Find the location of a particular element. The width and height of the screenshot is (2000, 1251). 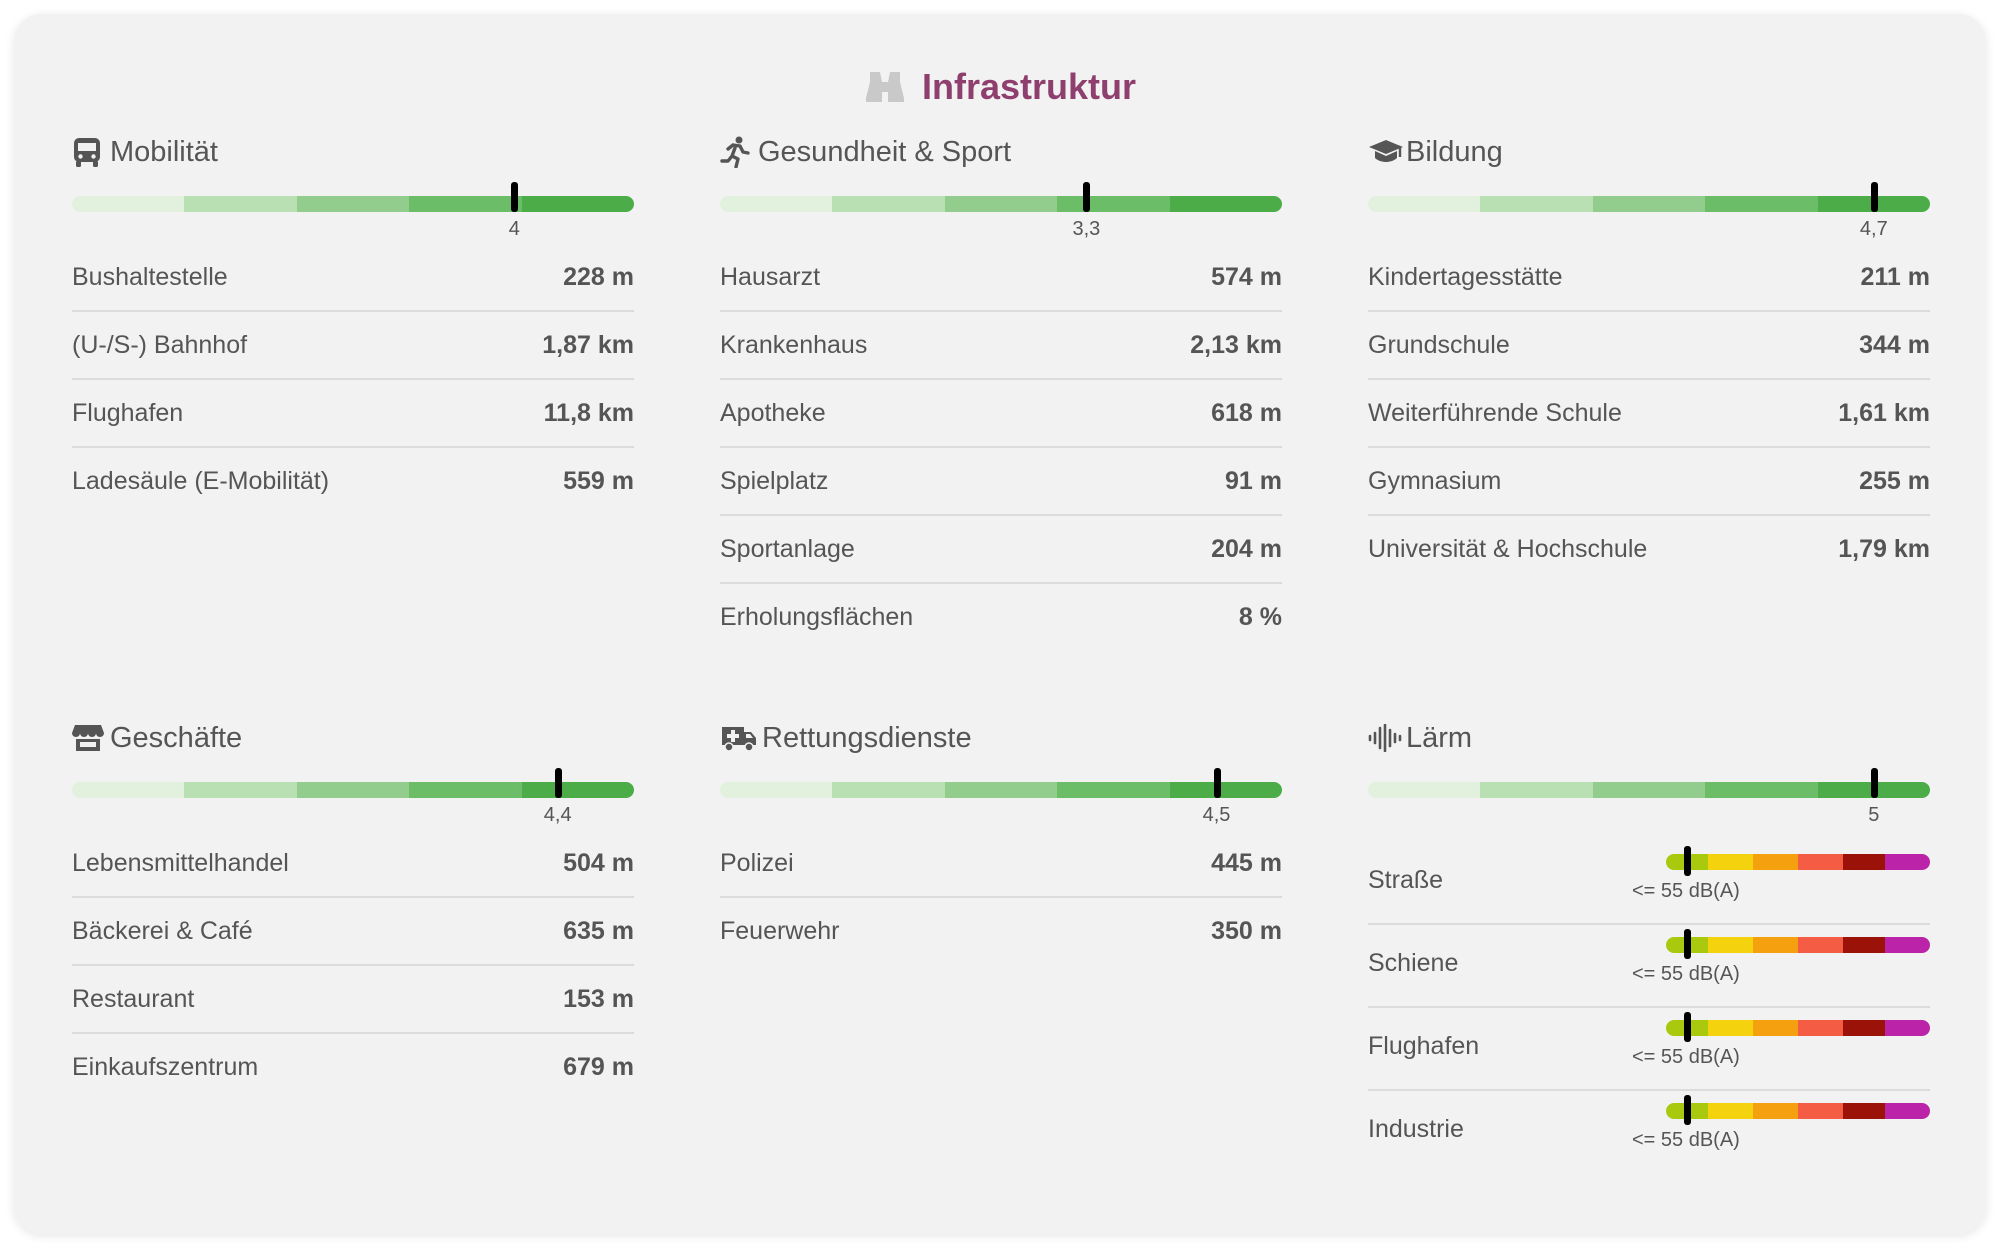

list-item: Bushaltestelle 228 m is located at coordinates (353, 278).